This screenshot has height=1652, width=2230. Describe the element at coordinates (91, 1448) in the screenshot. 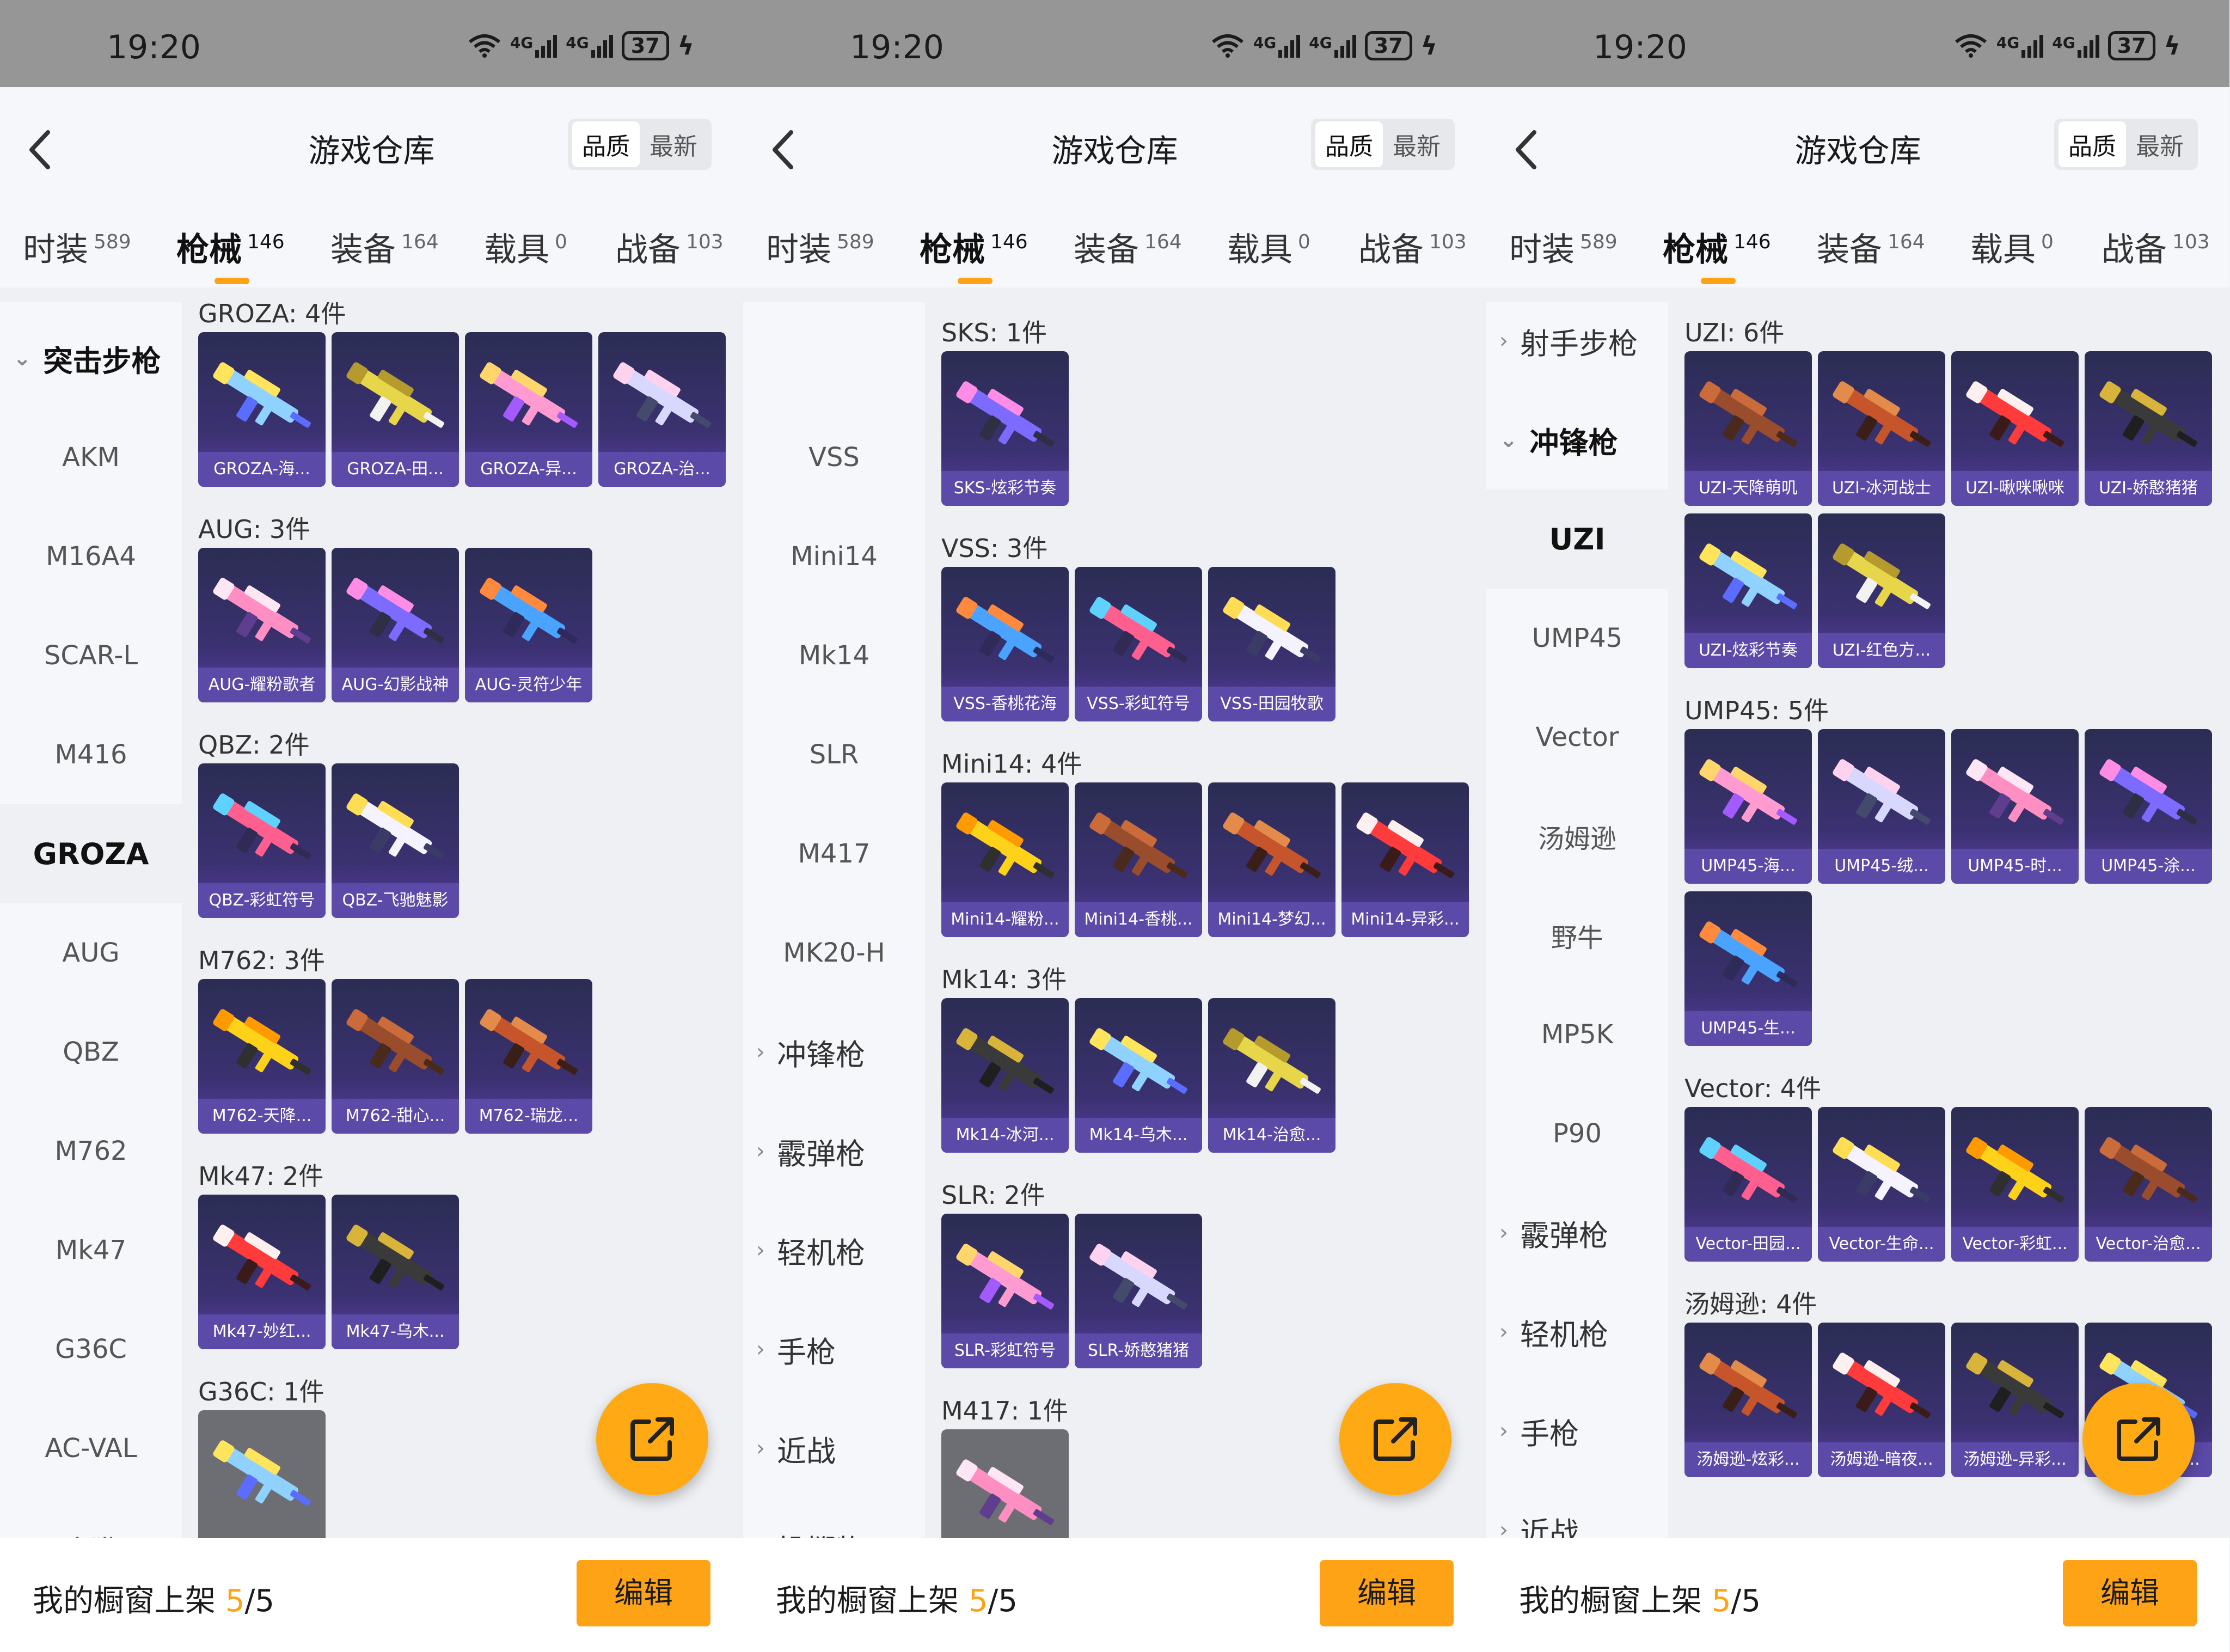

I see `sidebar-item: AC-VAL` at that location.